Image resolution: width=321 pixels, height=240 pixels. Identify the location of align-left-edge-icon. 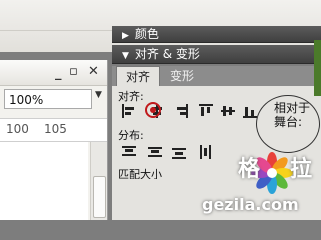
(129, 111).